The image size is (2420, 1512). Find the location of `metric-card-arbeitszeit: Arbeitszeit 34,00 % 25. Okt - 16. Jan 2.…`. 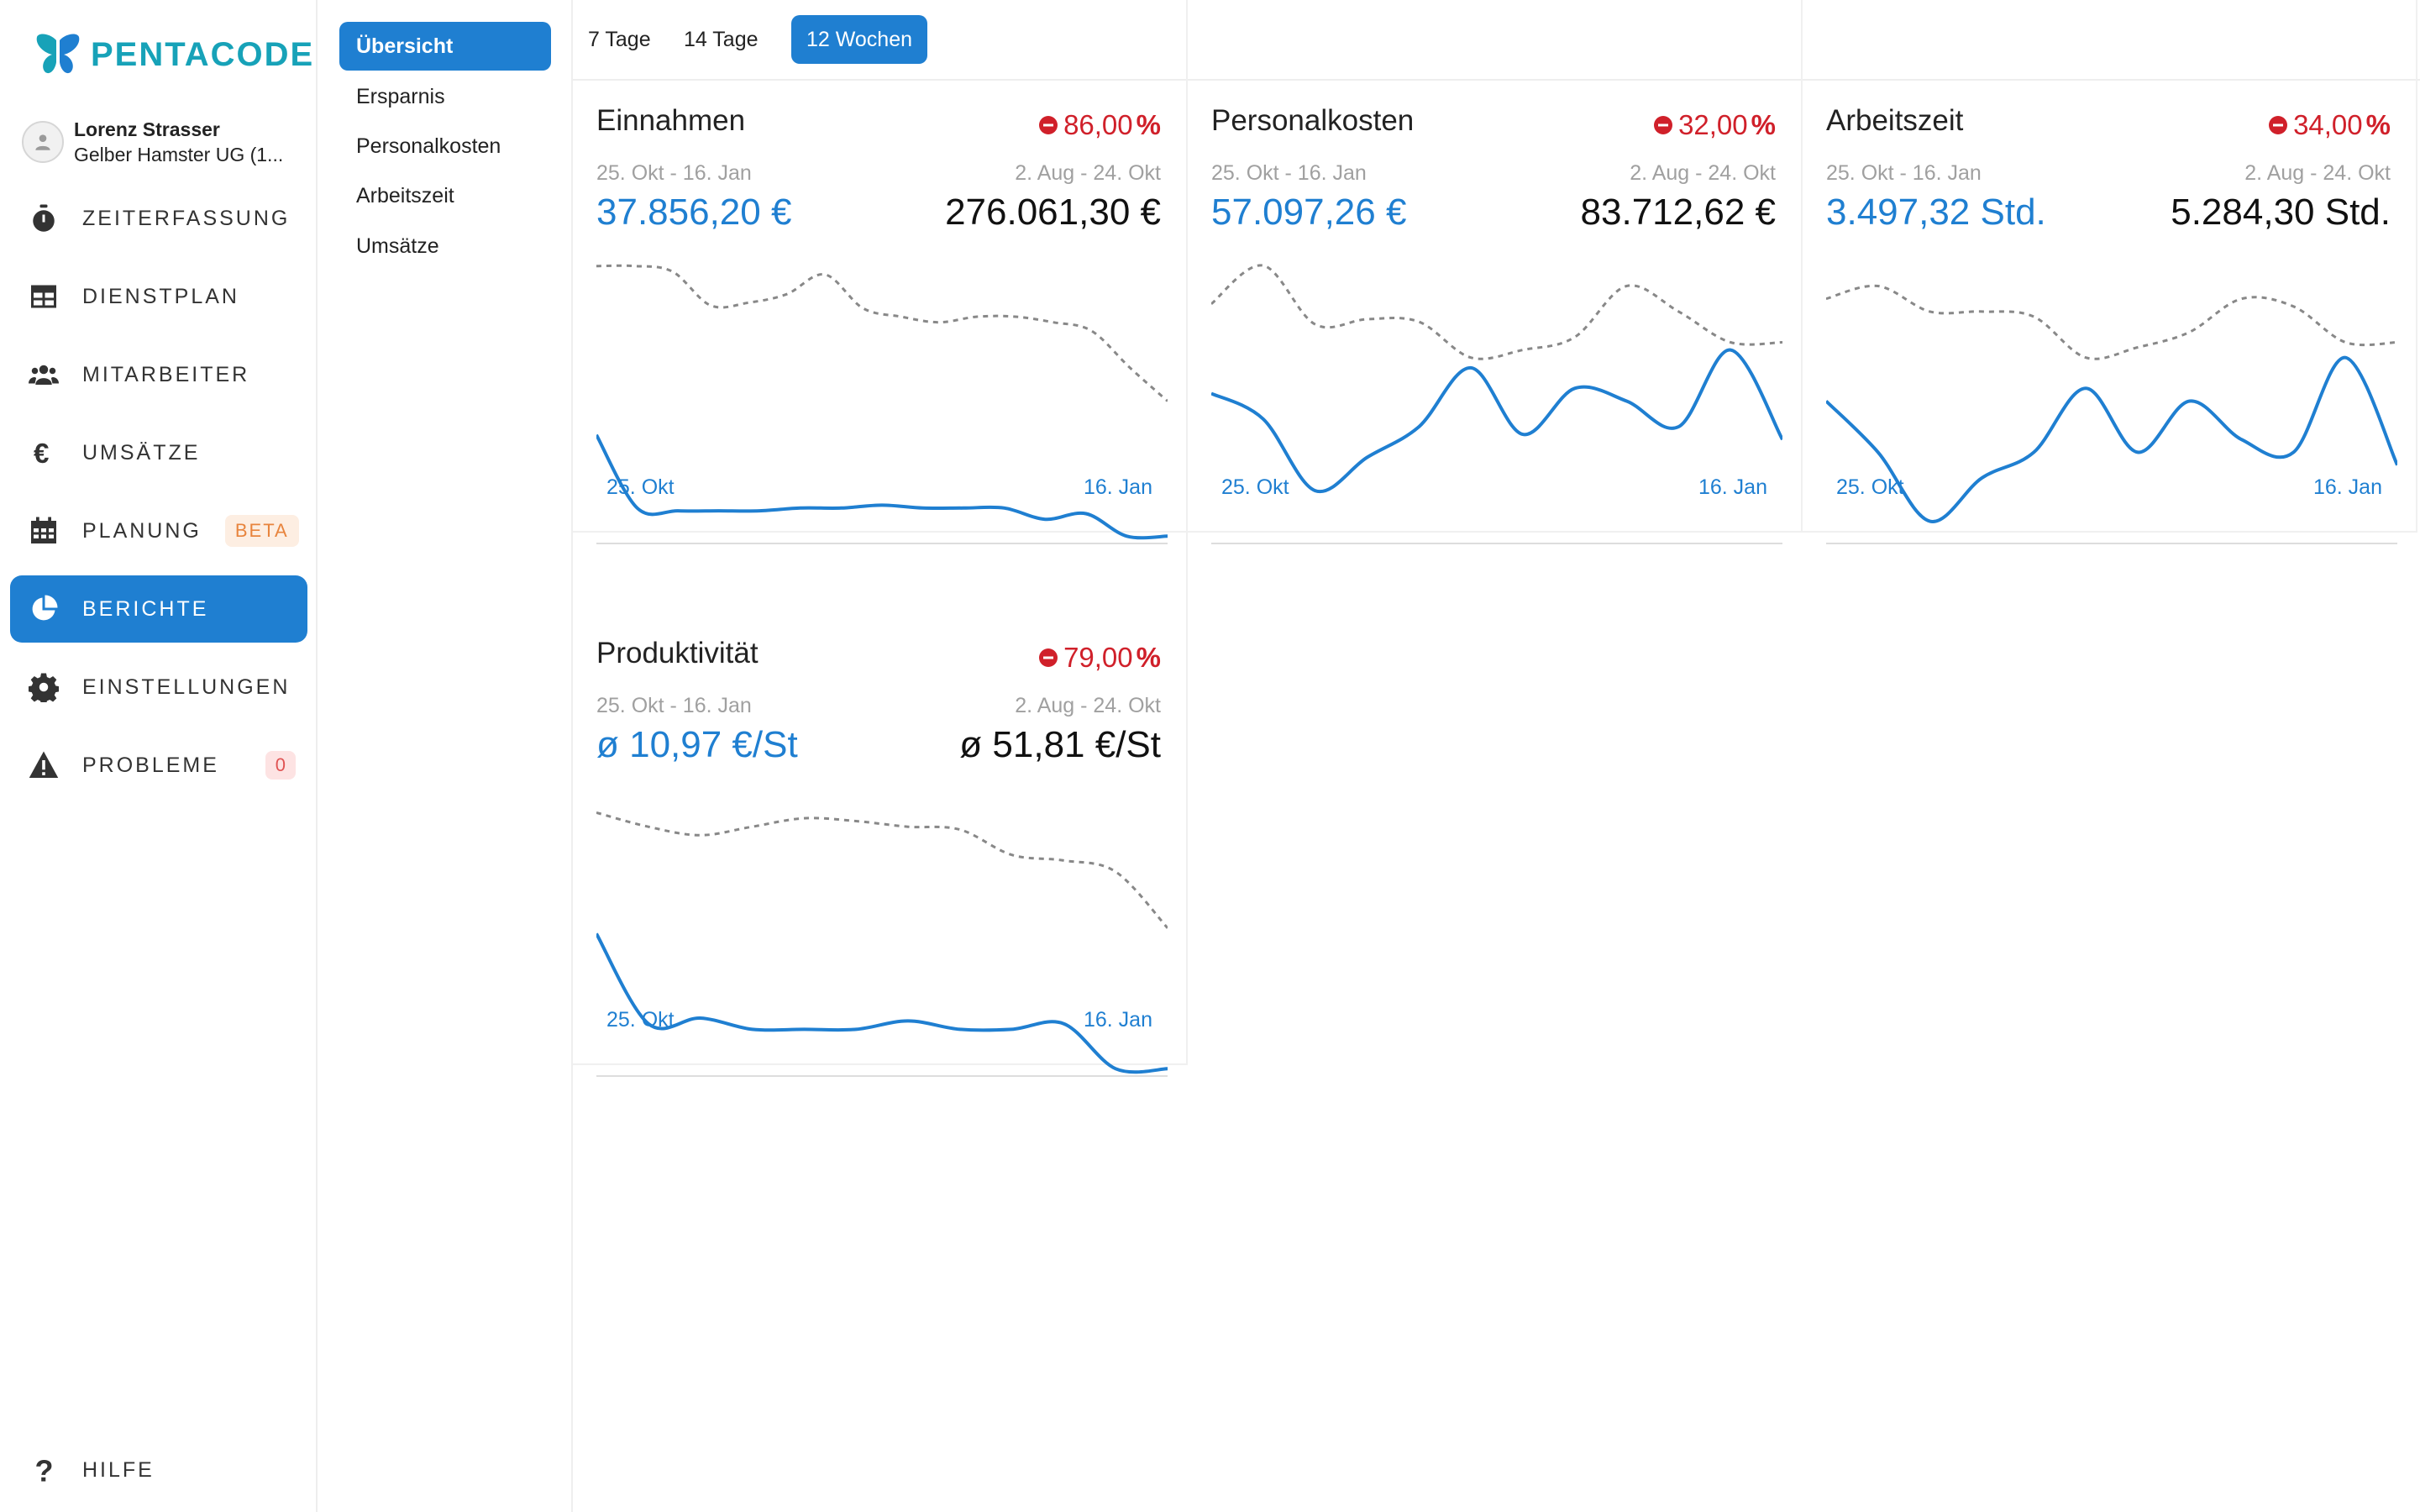

metric-card-arbeitszeit: Arbeitszeit 34,00 % 25. Okt - 16. Jan 2.… is located at coordinates (2110, 272).